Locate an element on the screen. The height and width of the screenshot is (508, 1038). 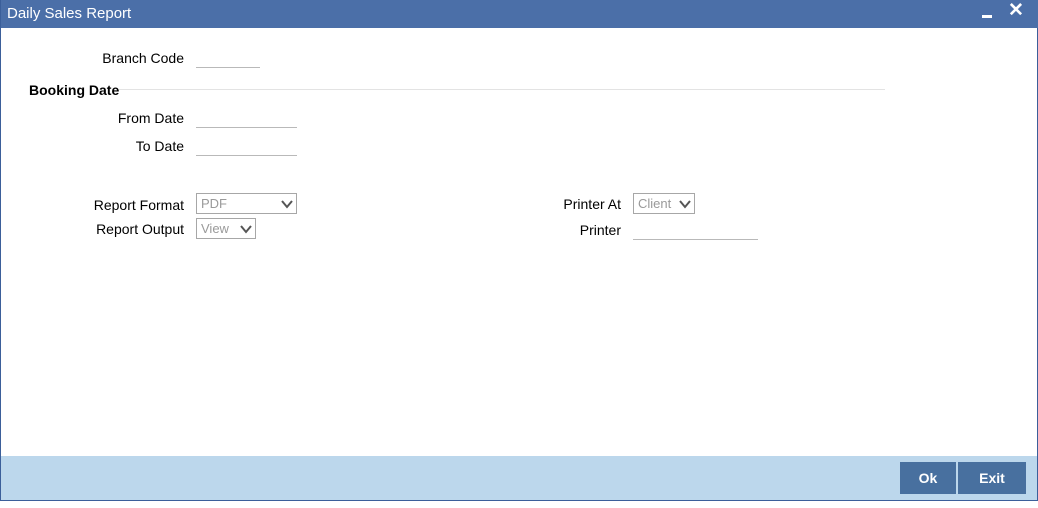
printer-at-select: Client is located at coordinates (664, 203).